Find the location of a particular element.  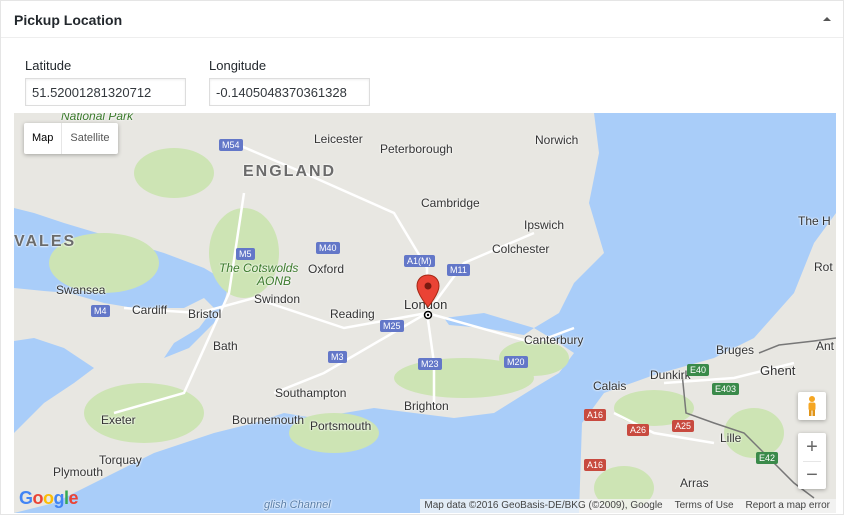

map-label-brighton: Brighton is located at coordinates (426, 406).